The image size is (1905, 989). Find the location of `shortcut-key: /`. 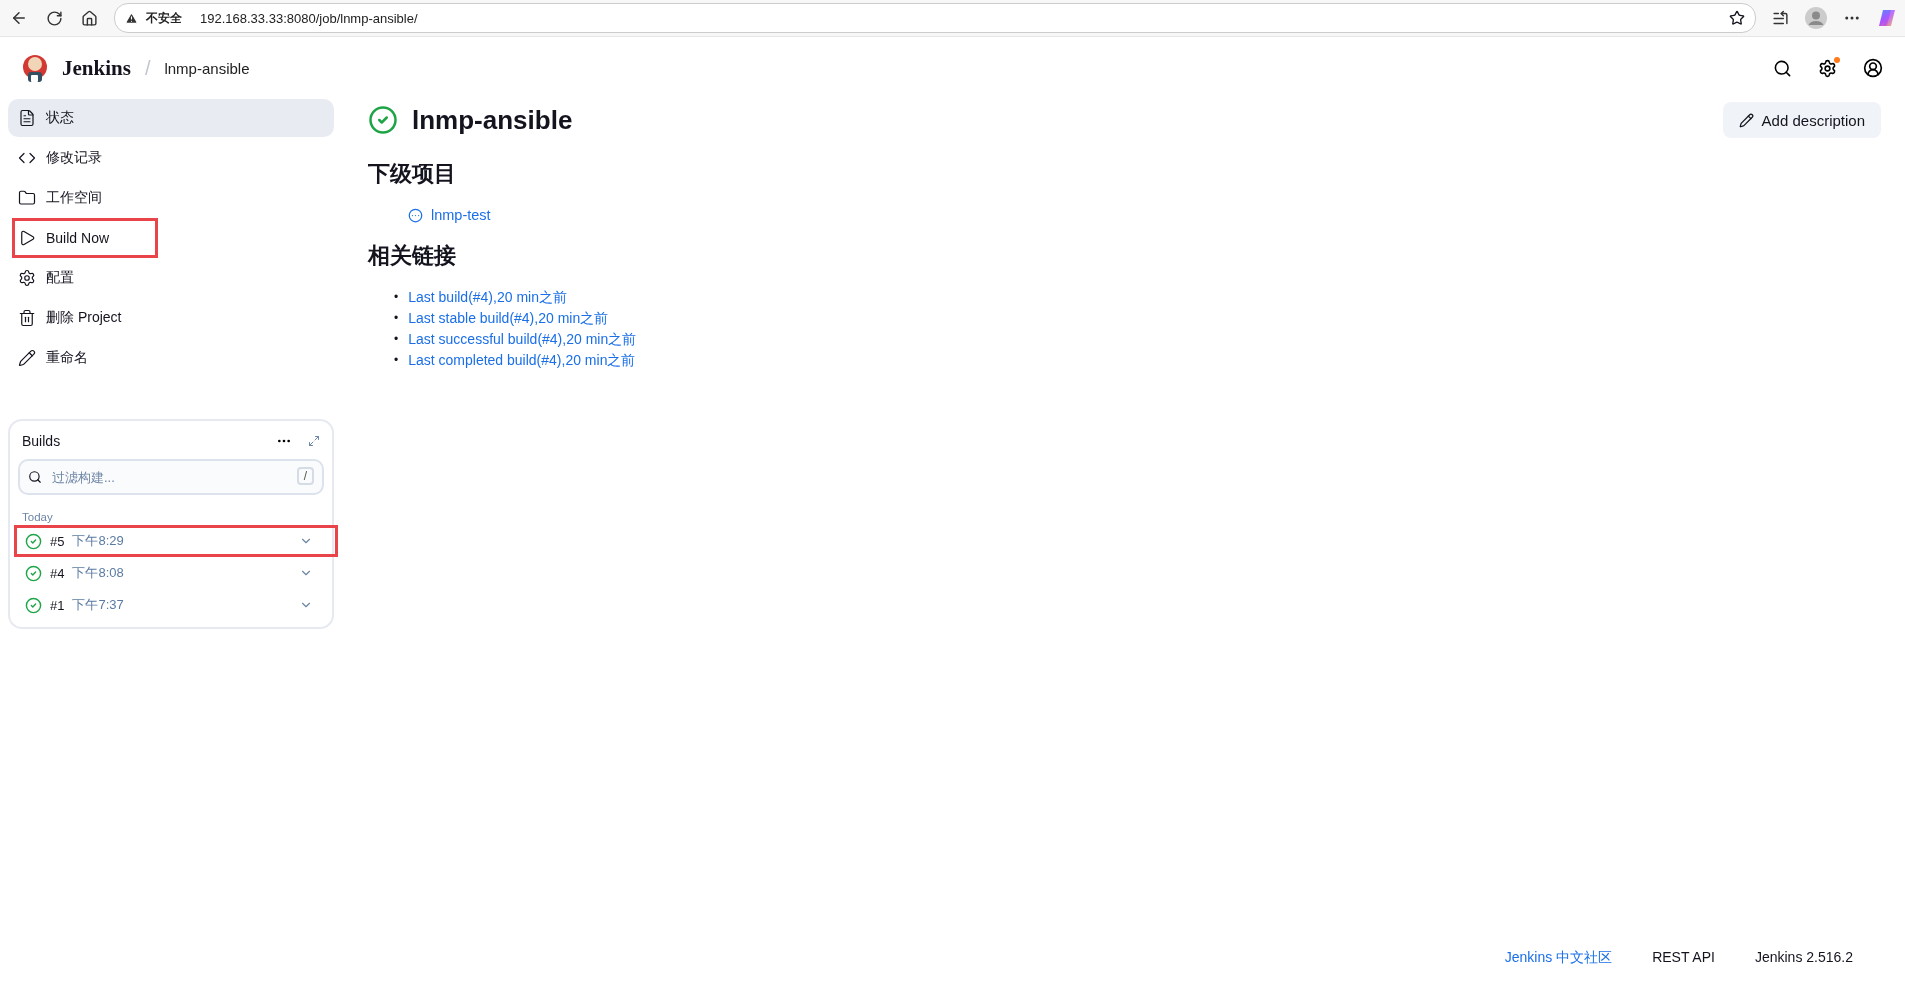

shortcut-key: / is located at coordinates (305, 476).